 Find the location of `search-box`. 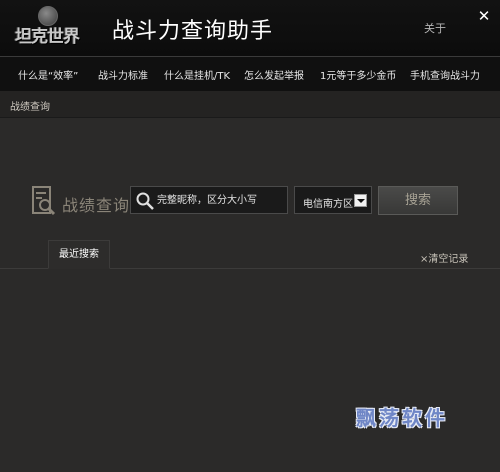

search-box is located at coordinates (209, 200).